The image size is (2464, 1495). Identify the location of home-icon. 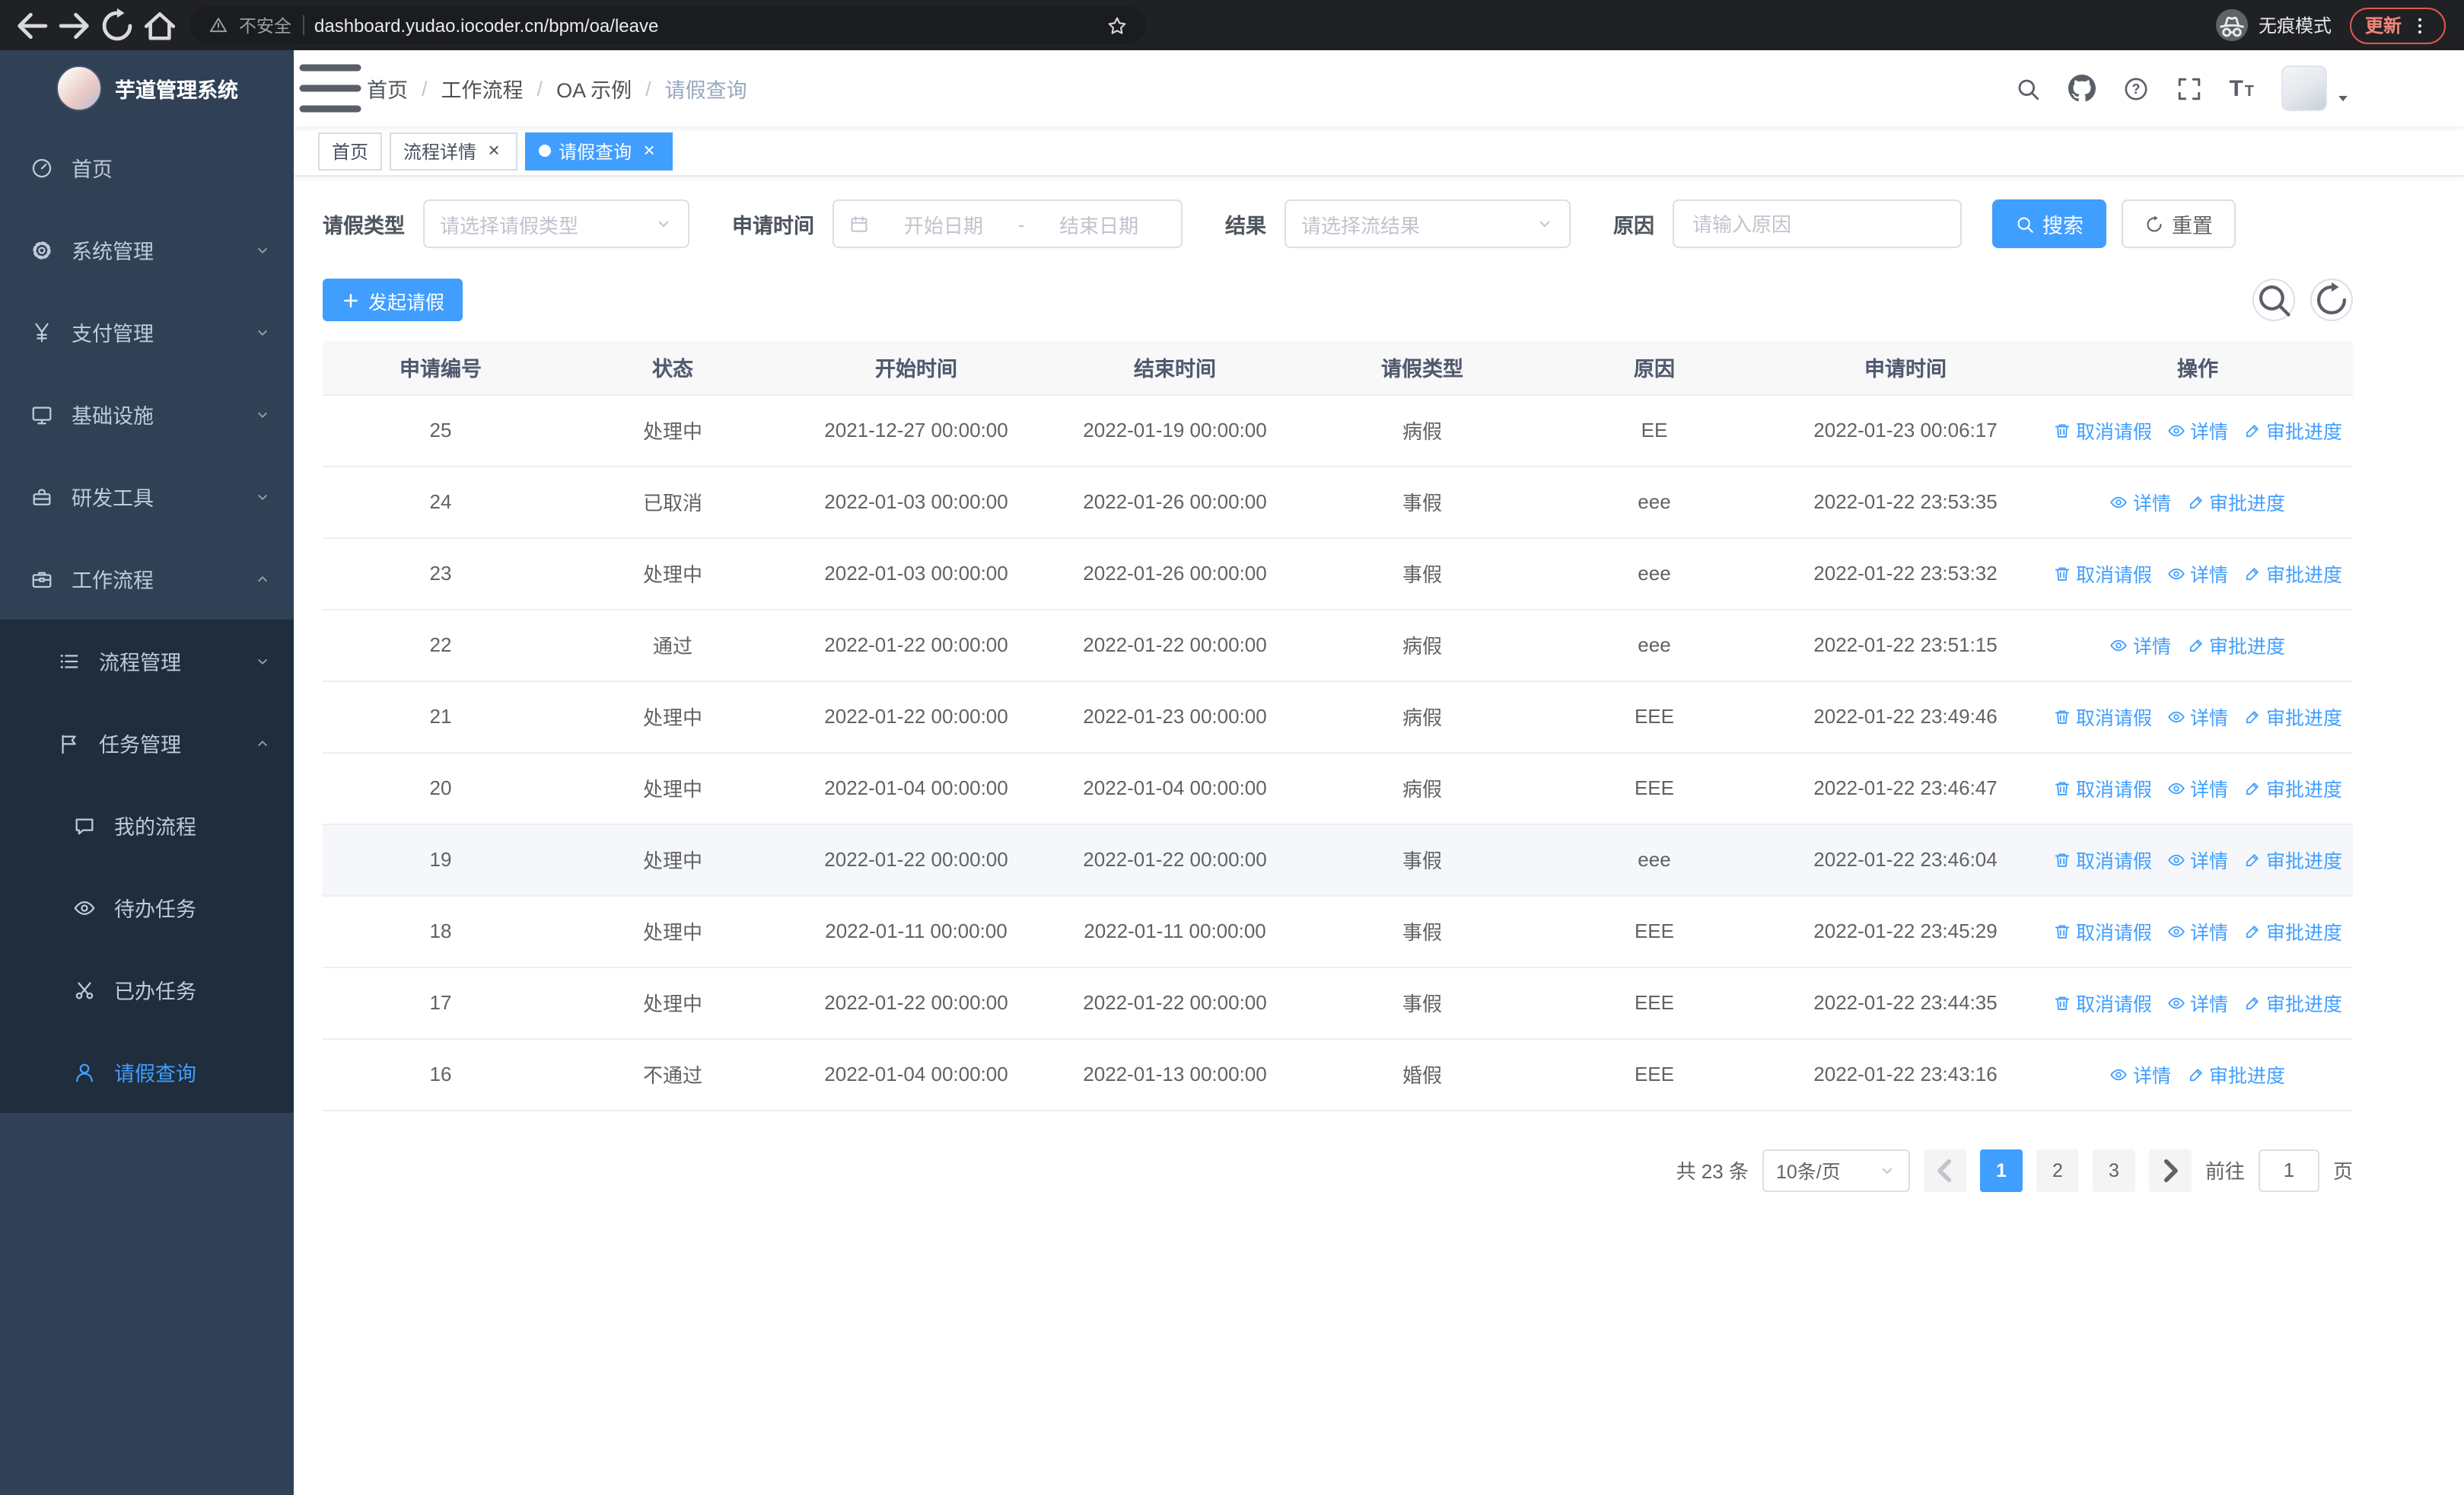
(160, 25).